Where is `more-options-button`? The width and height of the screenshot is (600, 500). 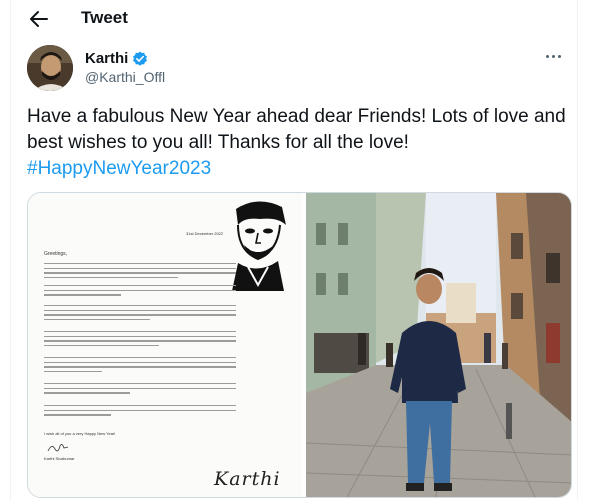
more-options-button is located at coordinates (553, 56).